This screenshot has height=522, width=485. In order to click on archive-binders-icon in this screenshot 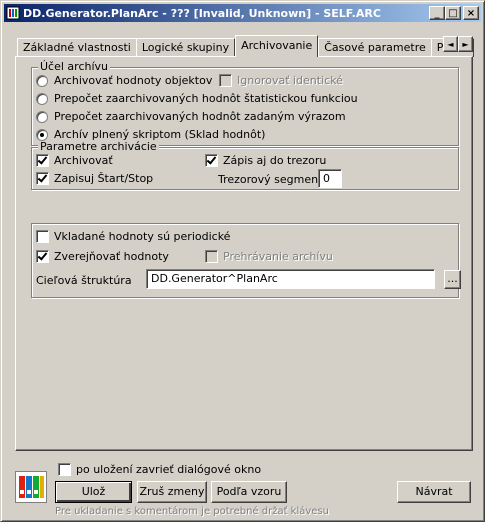, I will do `click(31, 487)`.